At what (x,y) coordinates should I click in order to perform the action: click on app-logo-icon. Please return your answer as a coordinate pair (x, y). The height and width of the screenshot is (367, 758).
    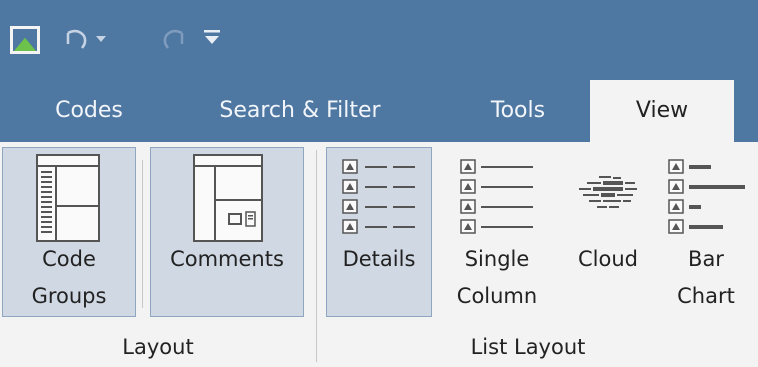
    Looking at the image, I should click on (25, 40).